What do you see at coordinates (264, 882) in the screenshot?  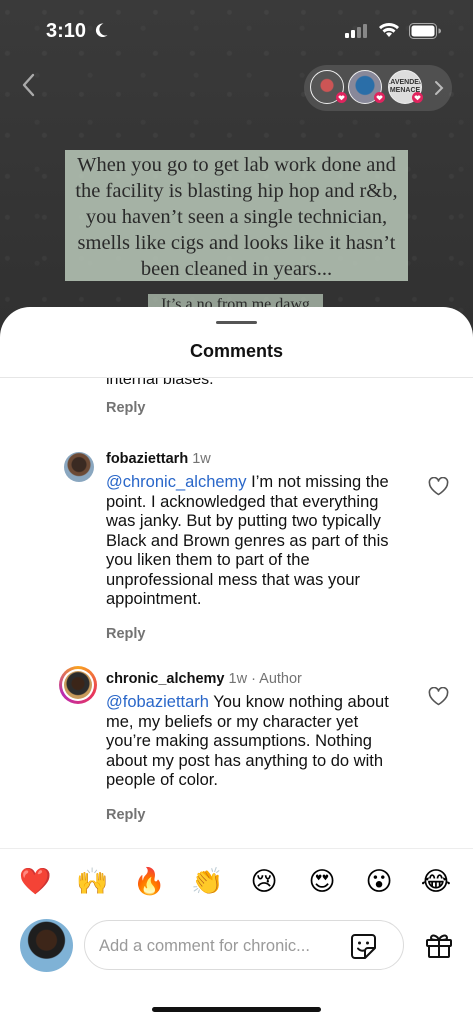 I see `emoji-crying-button: 😢` at bounding box center [264, 882].